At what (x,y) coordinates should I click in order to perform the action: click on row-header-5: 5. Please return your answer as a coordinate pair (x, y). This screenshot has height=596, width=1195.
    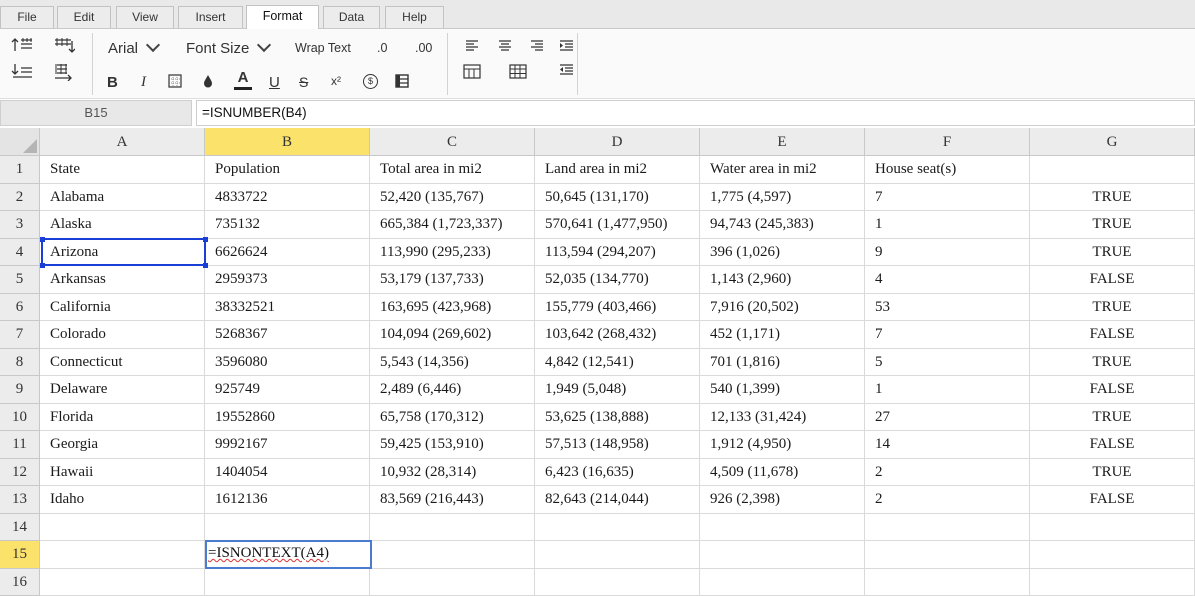
    Looking at the image, I should click on (20, 280).